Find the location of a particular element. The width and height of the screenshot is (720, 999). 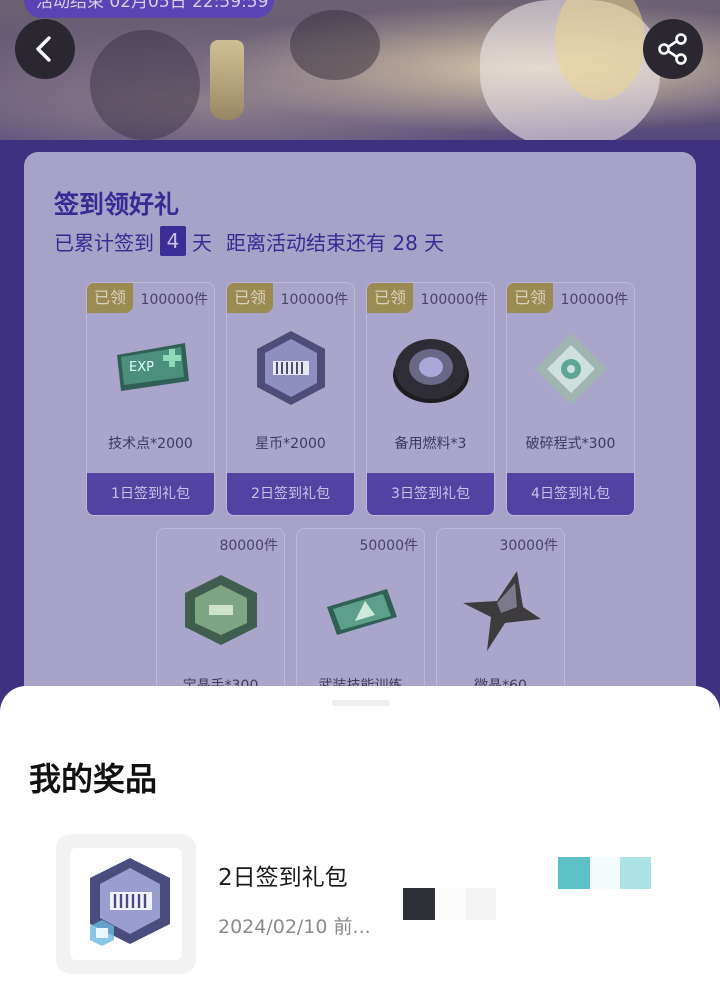

activity-end-countdown: 活动结束 02月05日 22:59:59 is located at coordinates (149, 9).